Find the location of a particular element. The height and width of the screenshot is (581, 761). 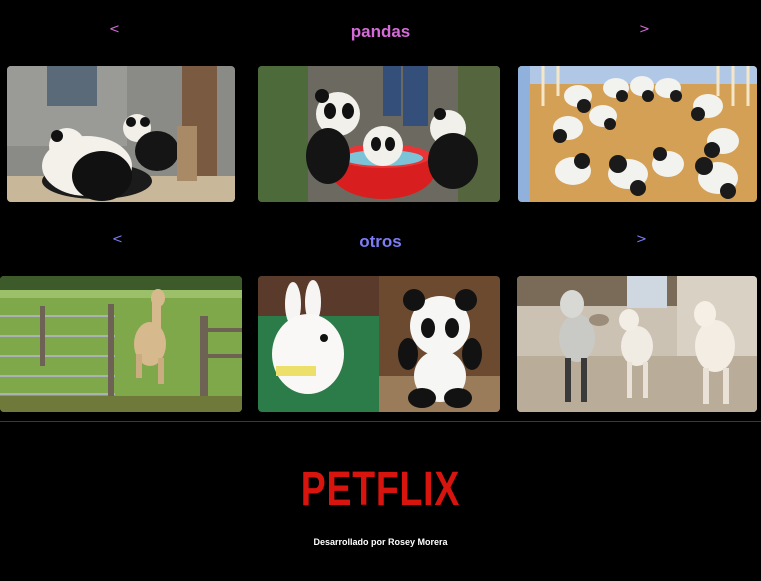

baby-goats-card is located at coordinates (637, 344).